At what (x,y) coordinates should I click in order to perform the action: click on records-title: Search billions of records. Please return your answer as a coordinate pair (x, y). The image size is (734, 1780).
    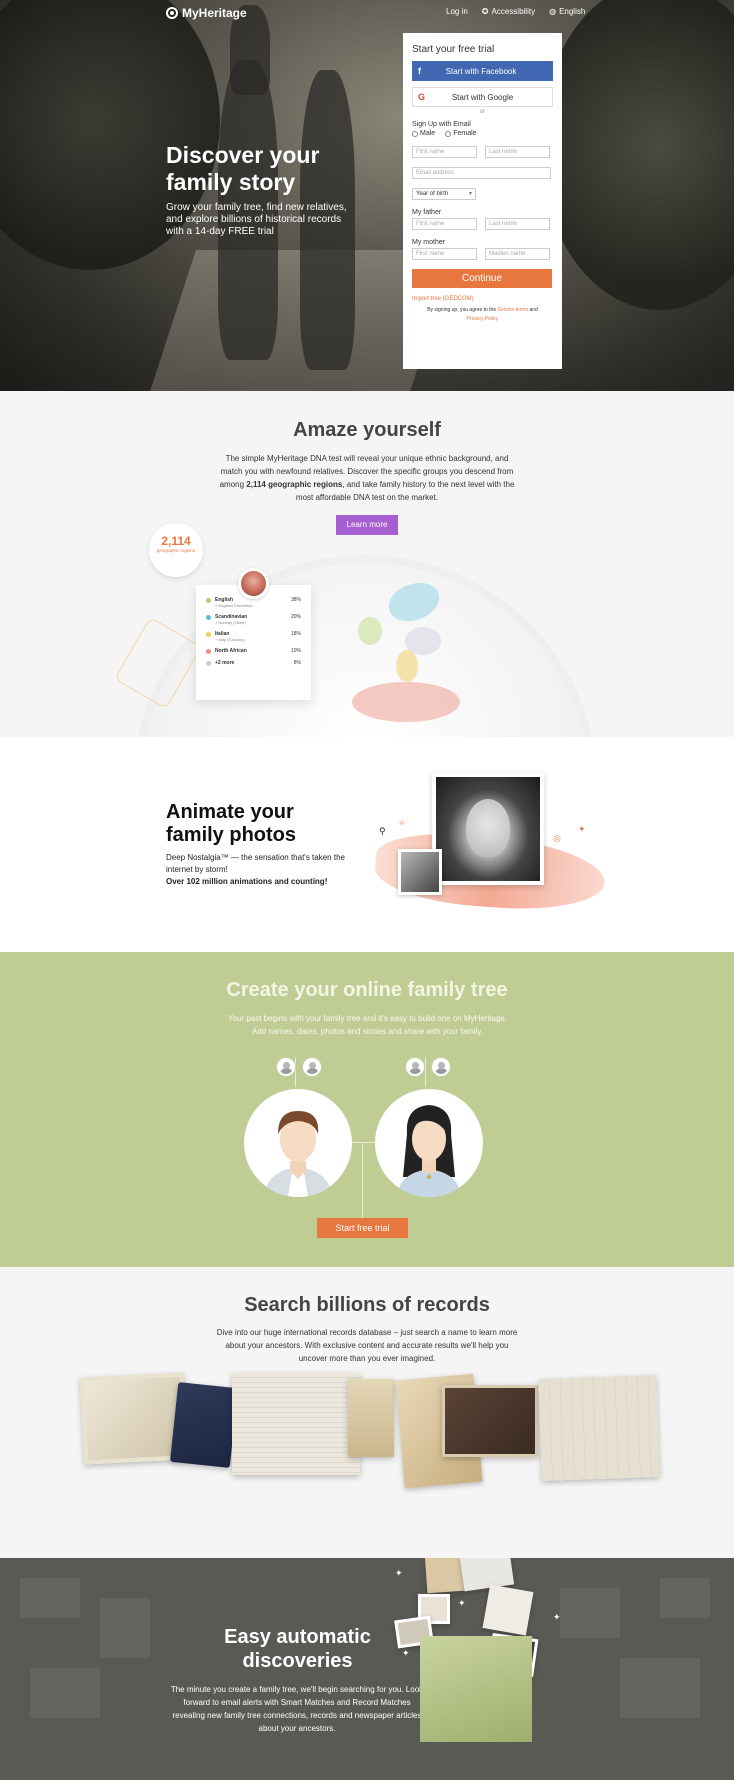
    Looking at the image, I should click on (367, 1305).